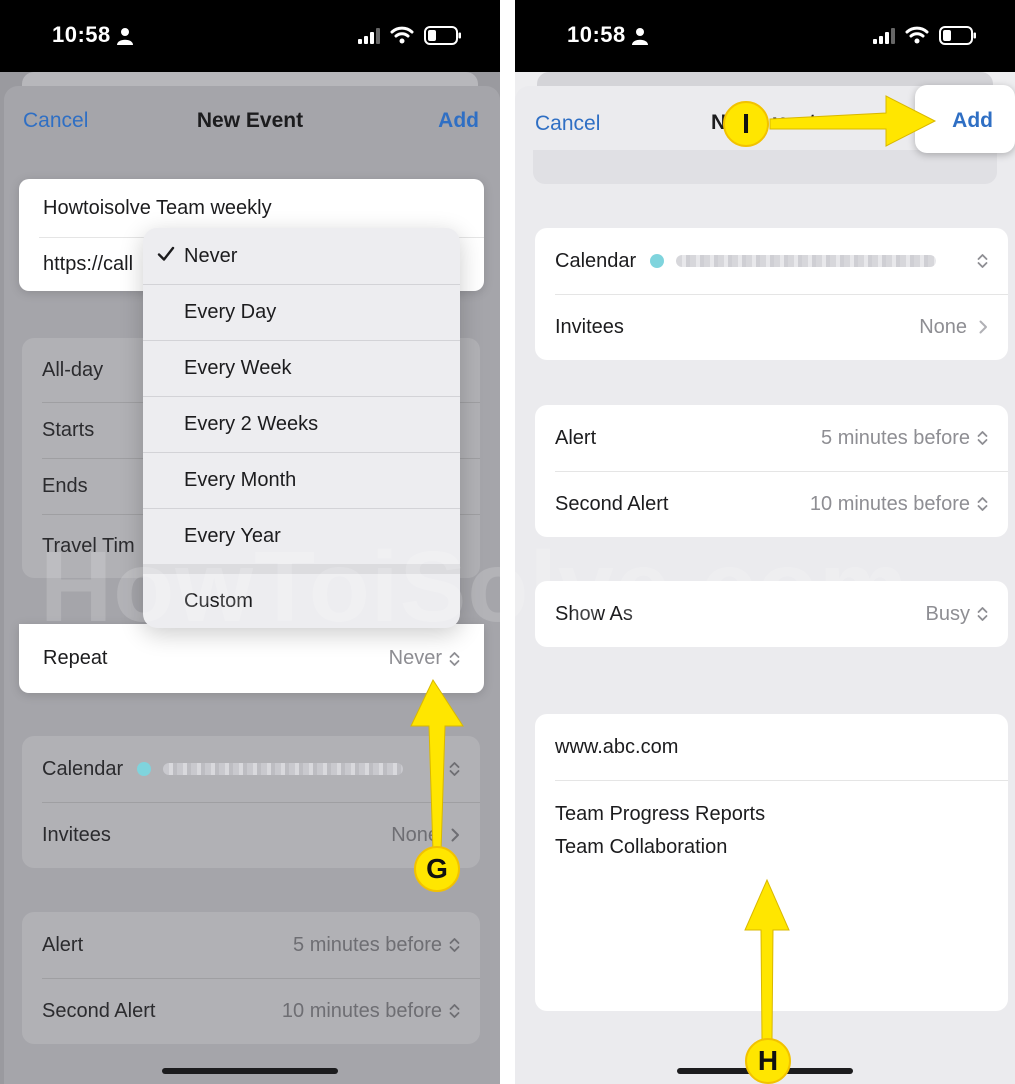  I want to click on checkmark-icon, so click(166, 253).